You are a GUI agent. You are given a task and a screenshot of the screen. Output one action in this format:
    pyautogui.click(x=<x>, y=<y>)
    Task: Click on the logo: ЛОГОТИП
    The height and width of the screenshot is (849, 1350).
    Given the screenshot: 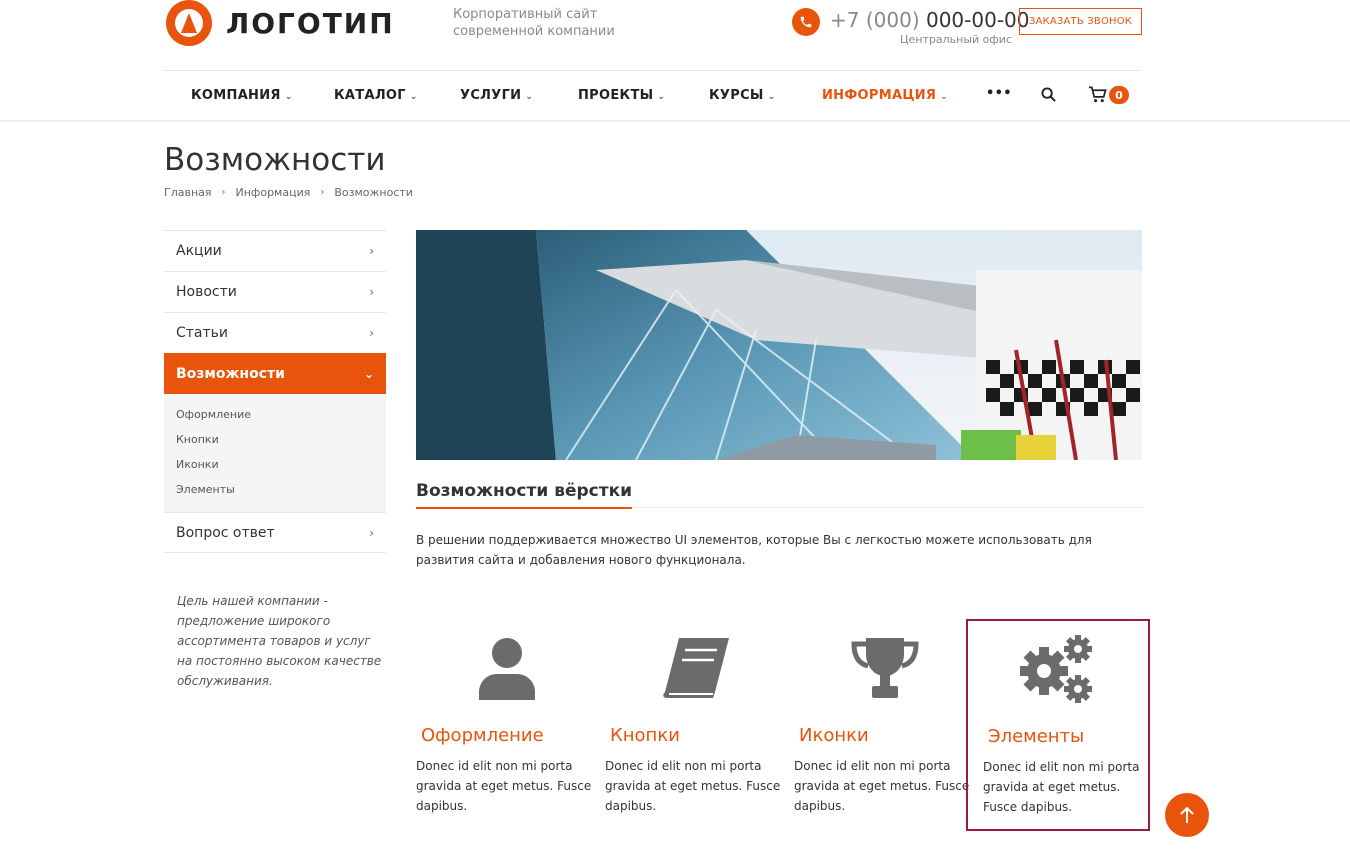 What is the action you would take?
    pyautogui.click(x=280, y=23)
    